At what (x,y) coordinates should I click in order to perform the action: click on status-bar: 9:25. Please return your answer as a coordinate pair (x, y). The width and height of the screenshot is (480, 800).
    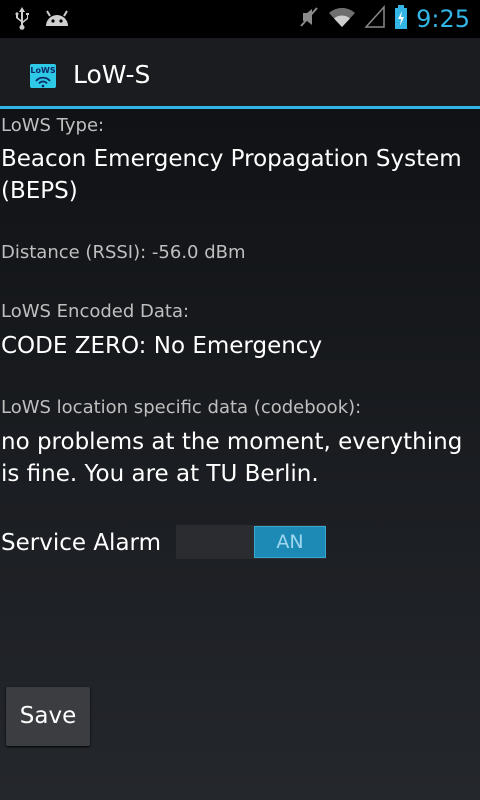
    Looking at the image, I should click on (240, 19).